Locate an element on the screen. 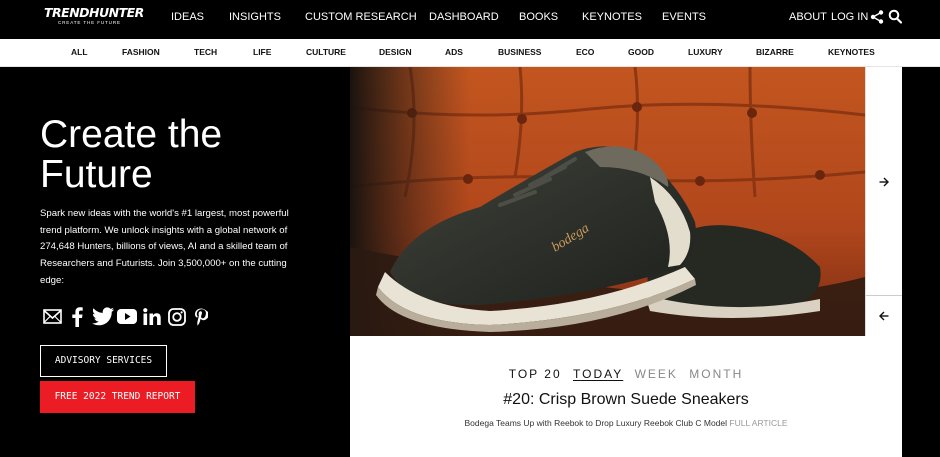 The height and width of the screenshot is (457, 940). arrow-right-icon is located at coordinates (884, 182).